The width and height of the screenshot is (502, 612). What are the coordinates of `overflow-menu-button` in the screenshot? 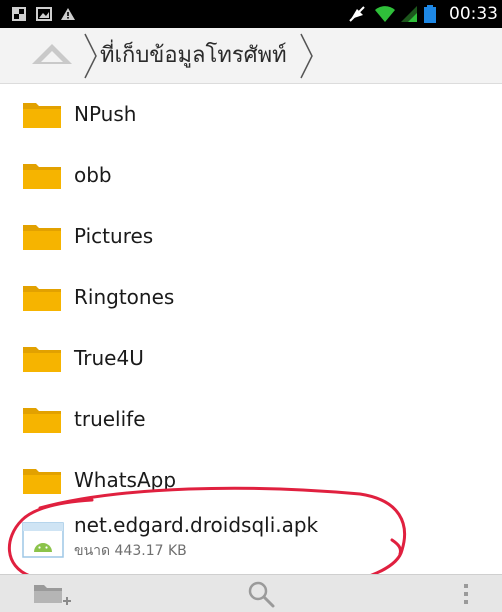 It's located at (466, 593).